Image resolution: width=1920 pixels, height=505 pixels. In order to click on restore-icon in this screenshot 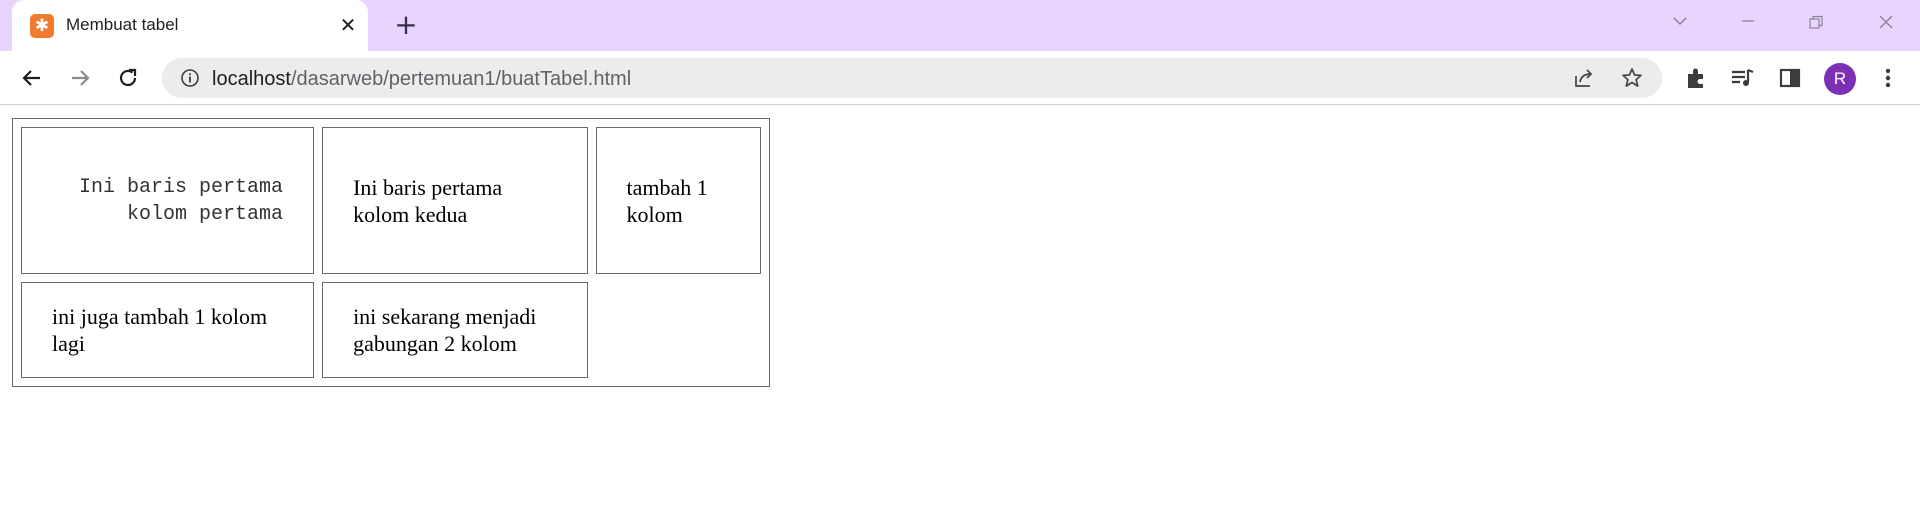, I will do `click(1816, 22)`.